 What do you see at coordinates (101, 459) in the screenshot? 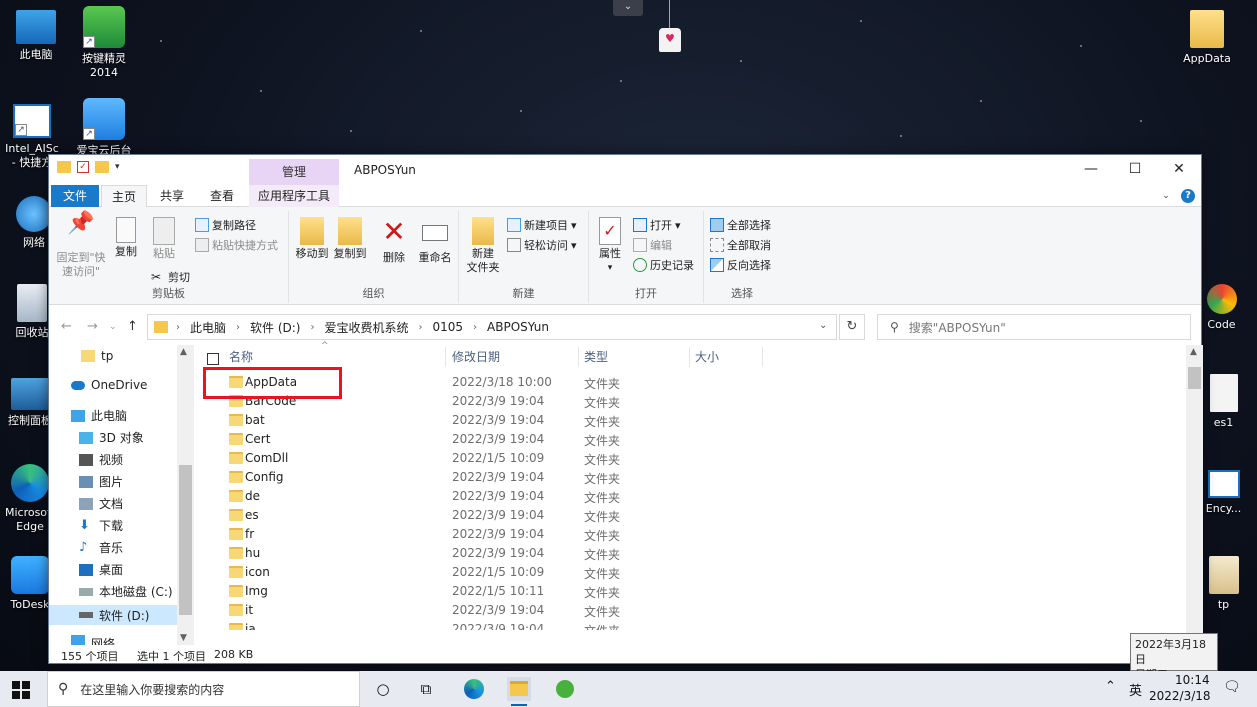
I see `nav-item-videos: 视频` at bounding box center [101, 459].